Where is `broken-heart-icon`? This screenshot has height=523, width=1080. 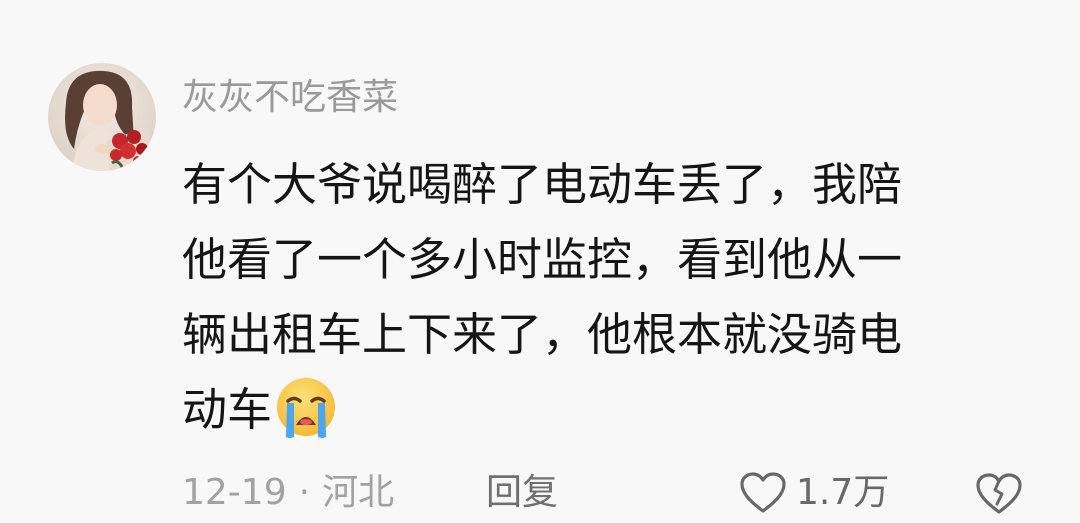
broken-heart-icon is located at coordinates (999, 493).